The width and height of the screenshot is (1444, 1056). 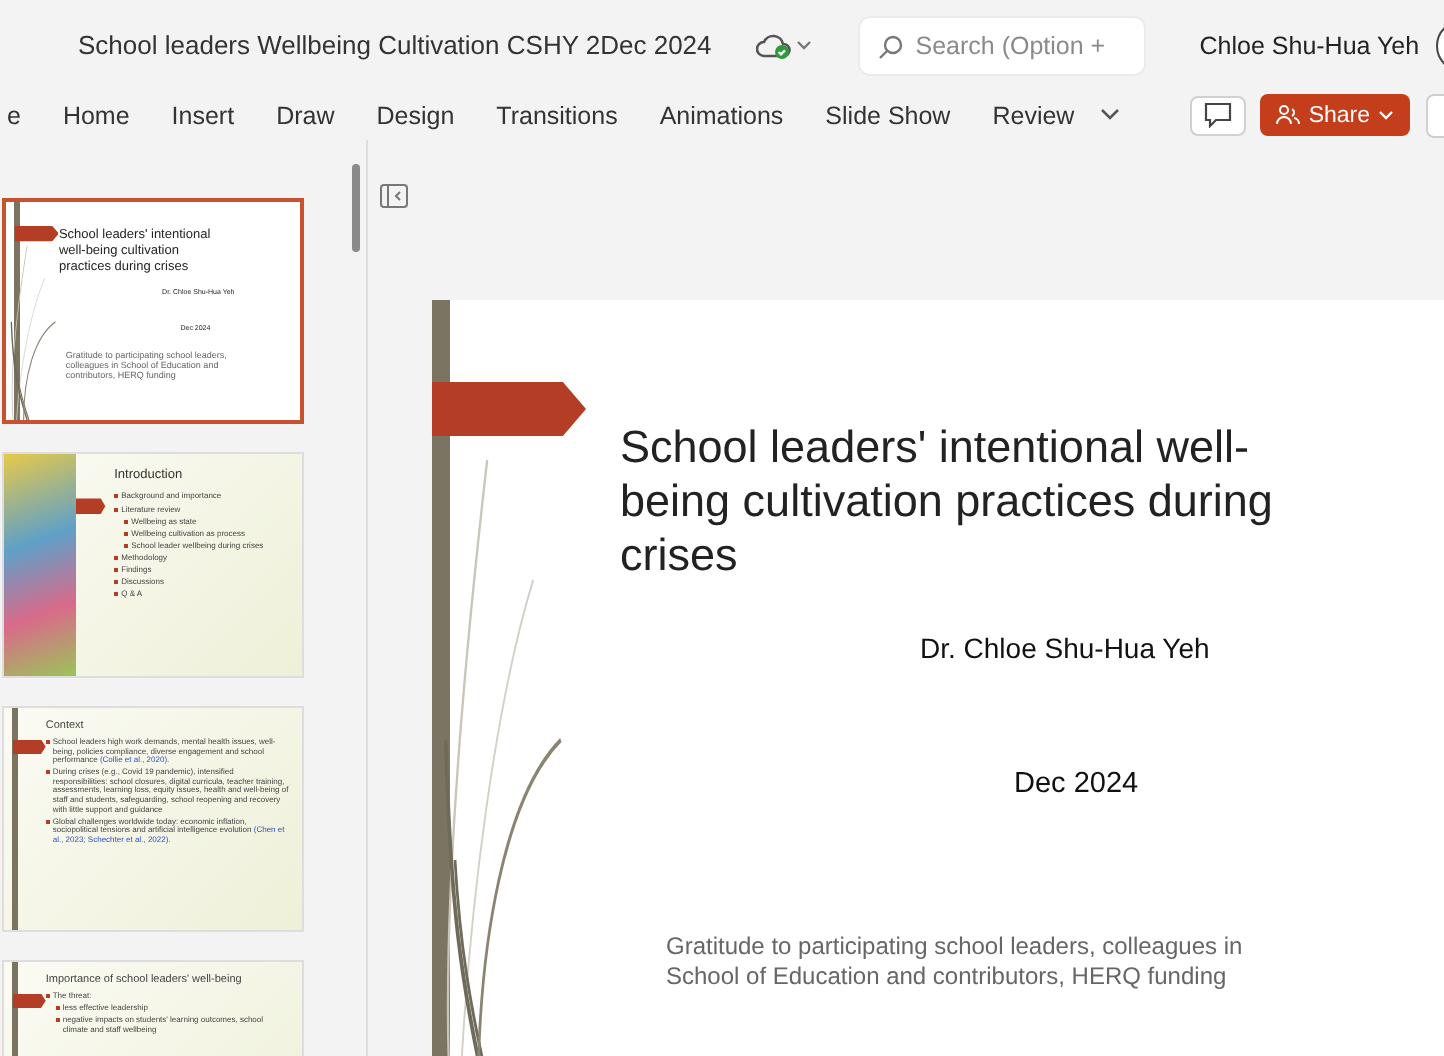 I want to click on slide-author: Dr. Chloe Shu-Hua Yeh, so click(x=1066, y=648).